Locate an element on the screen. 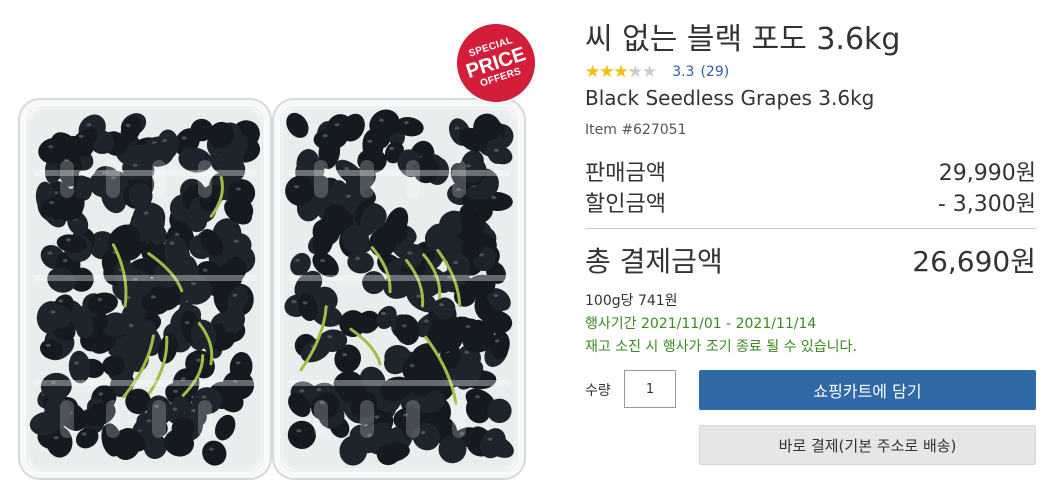 The image size is (1049, 483). discount-value: - 3,300원 is located at coordinates (986, 204).